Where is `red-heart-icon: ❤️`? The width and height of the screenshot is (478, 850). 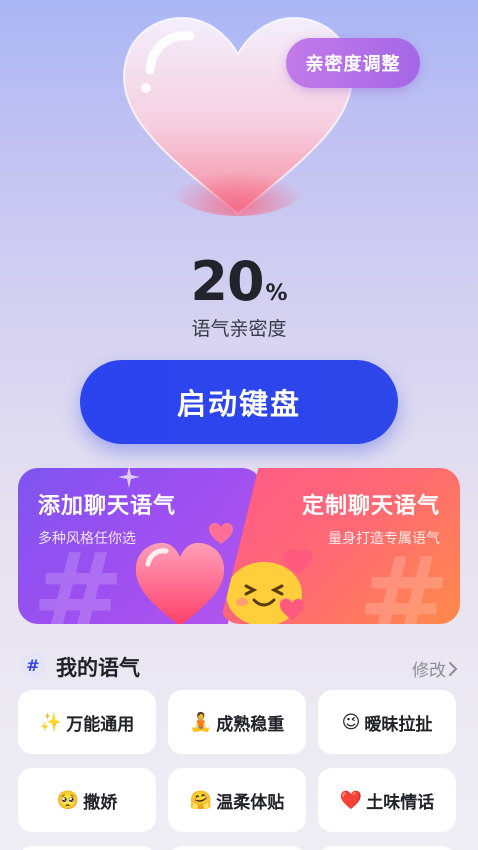
red-heart-icon: ❤️ is located at coordinates (351, 800).